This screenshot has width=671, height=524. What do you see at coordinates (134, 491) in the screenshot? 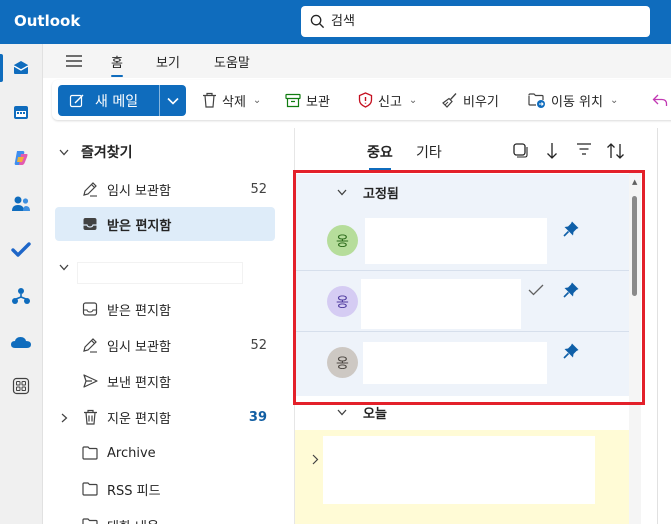
I see `folder-label: RSS 피드` at bounding box center [134, 491].